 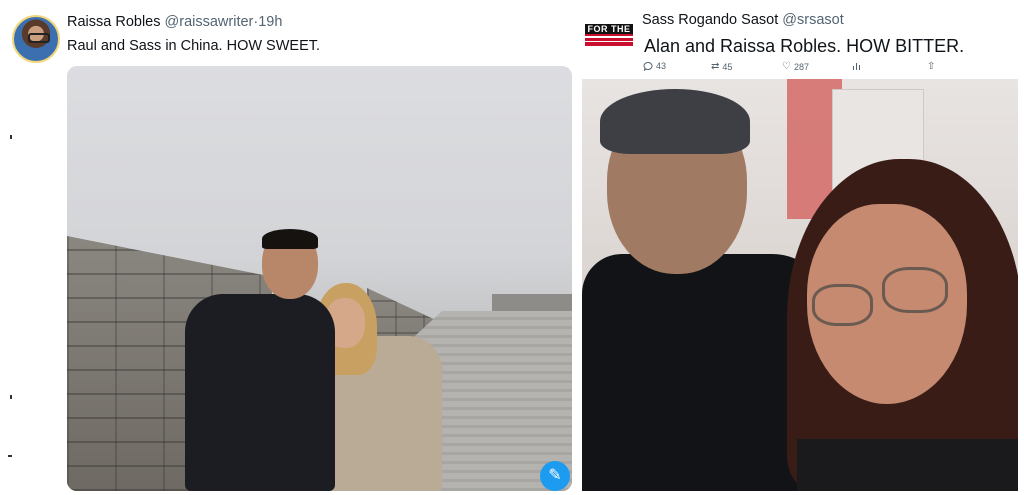 I want to click on left-tweet-time: 19h, so click(x=270, y=22).